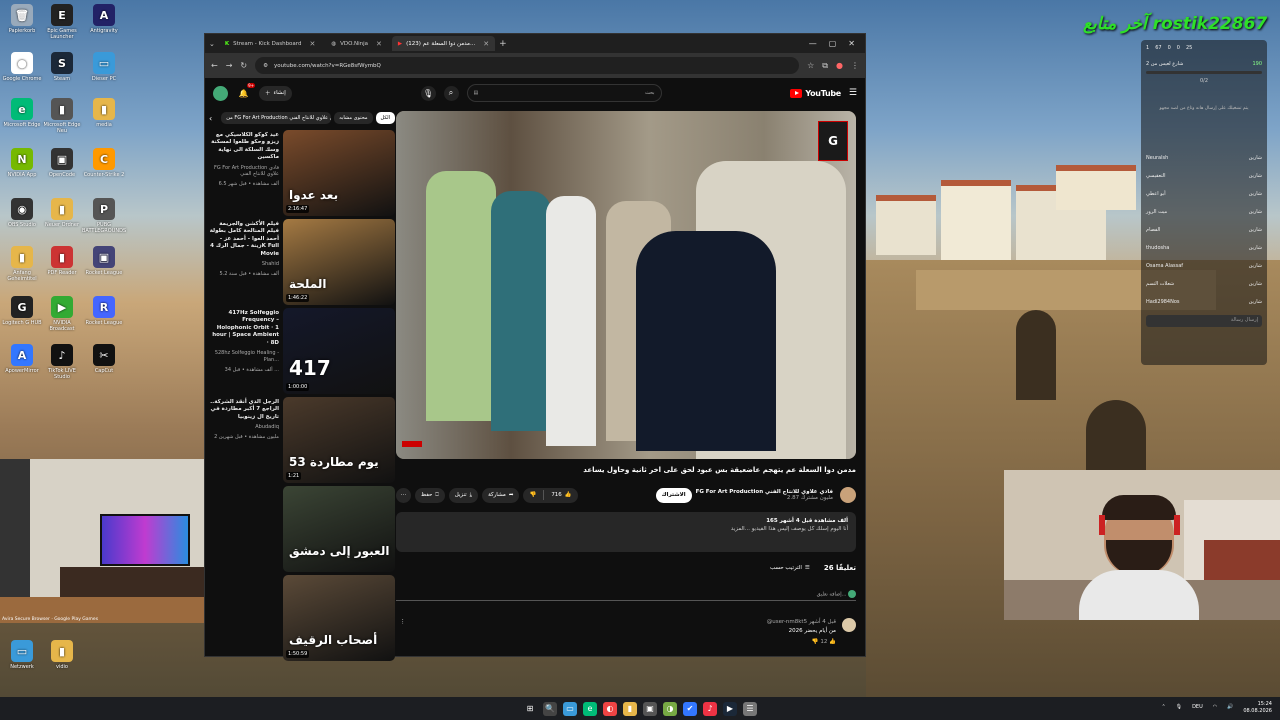 This screenshot has height=720, width=1280. What do you see at coordinates (22, 359) in the screenshot?
I see `desktop-icon: A ApowerMirror` at bounding box center [22, 359].